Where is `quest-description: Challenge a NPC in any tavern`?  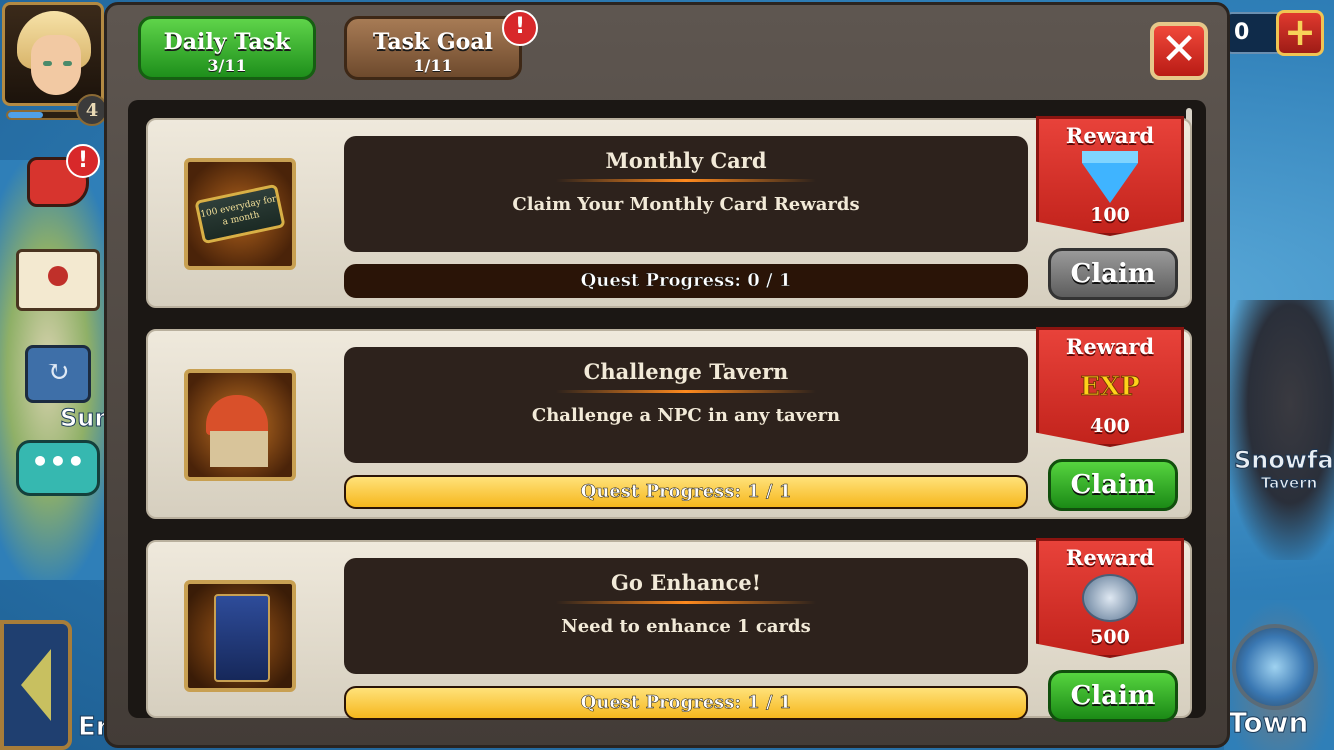
quest-description: Challenge a NPC in any tavern is located at coordinates (686, 415).